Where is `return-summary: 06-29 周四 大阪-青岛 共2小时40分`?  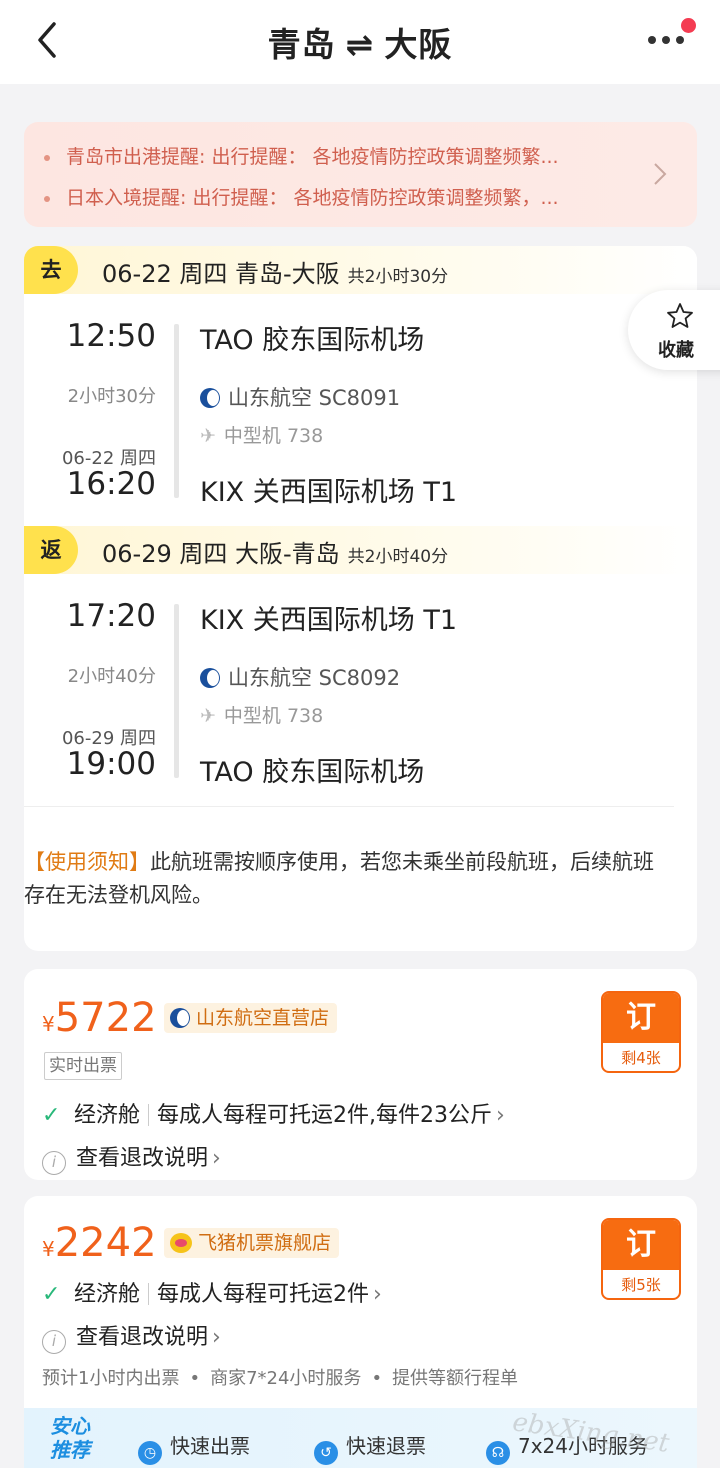
return-summary: 06-29 周四 大阪-青岛 共2小时40分 is located at coordinates (275, 554).